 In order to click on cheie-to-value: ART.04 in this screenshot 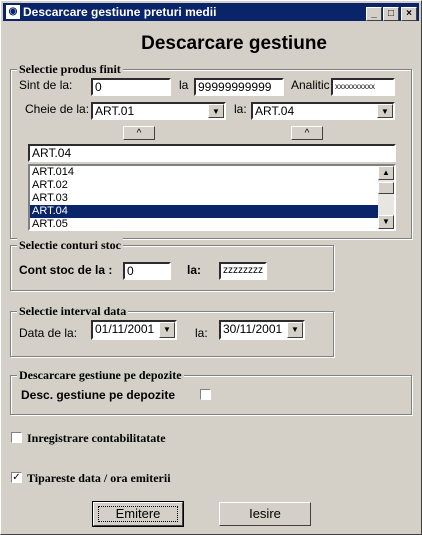, I will do `click(275, 111)`.